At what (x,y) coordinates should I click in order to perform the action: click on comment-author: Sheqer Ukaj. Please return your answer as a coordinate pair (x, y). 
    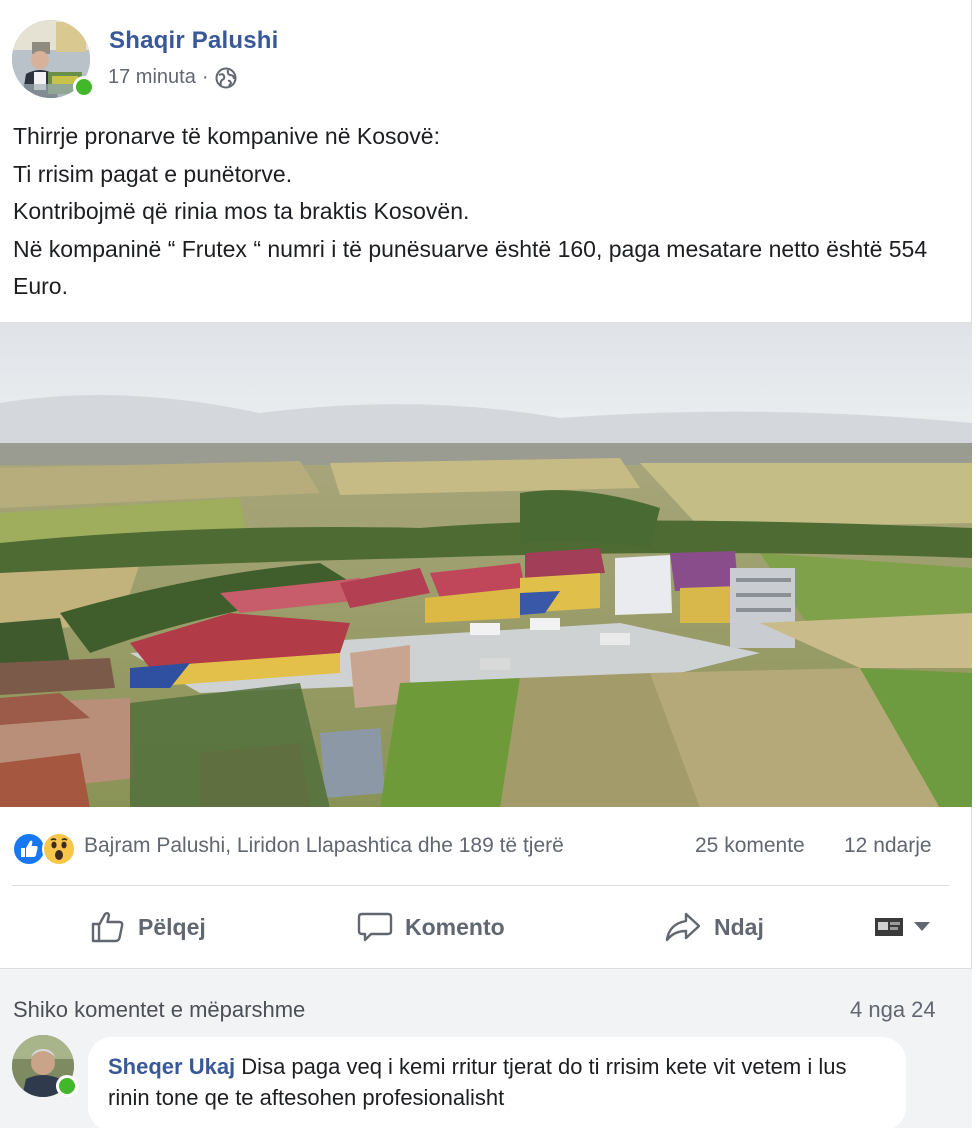
    Looking at the image, I should click on (171, 1066).